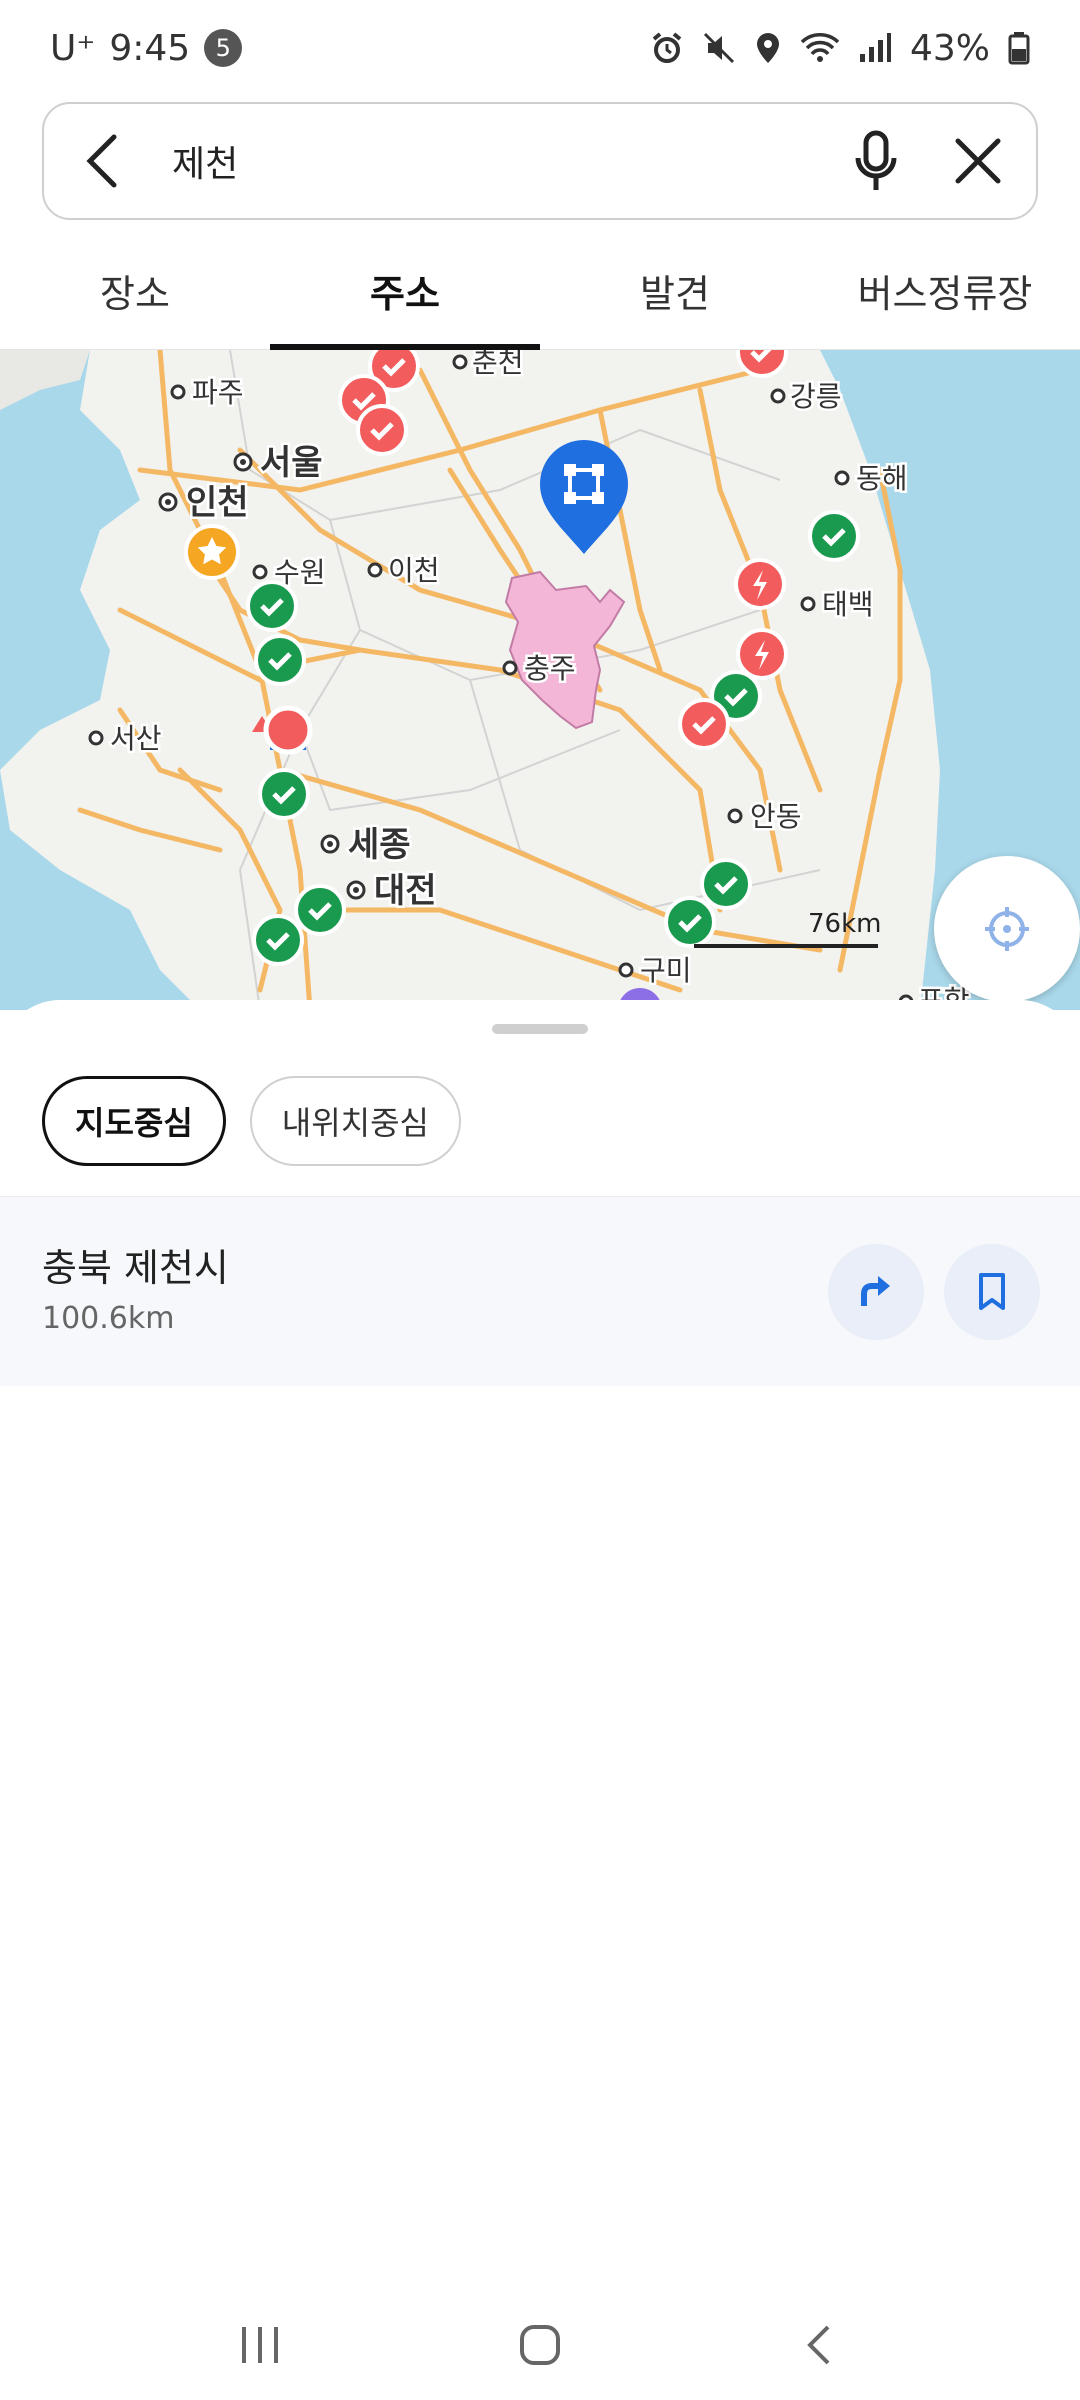 This screenshot has width=1080, height=2400. I want to click on chip-map-center: 지도중심, so click(134, 1121).